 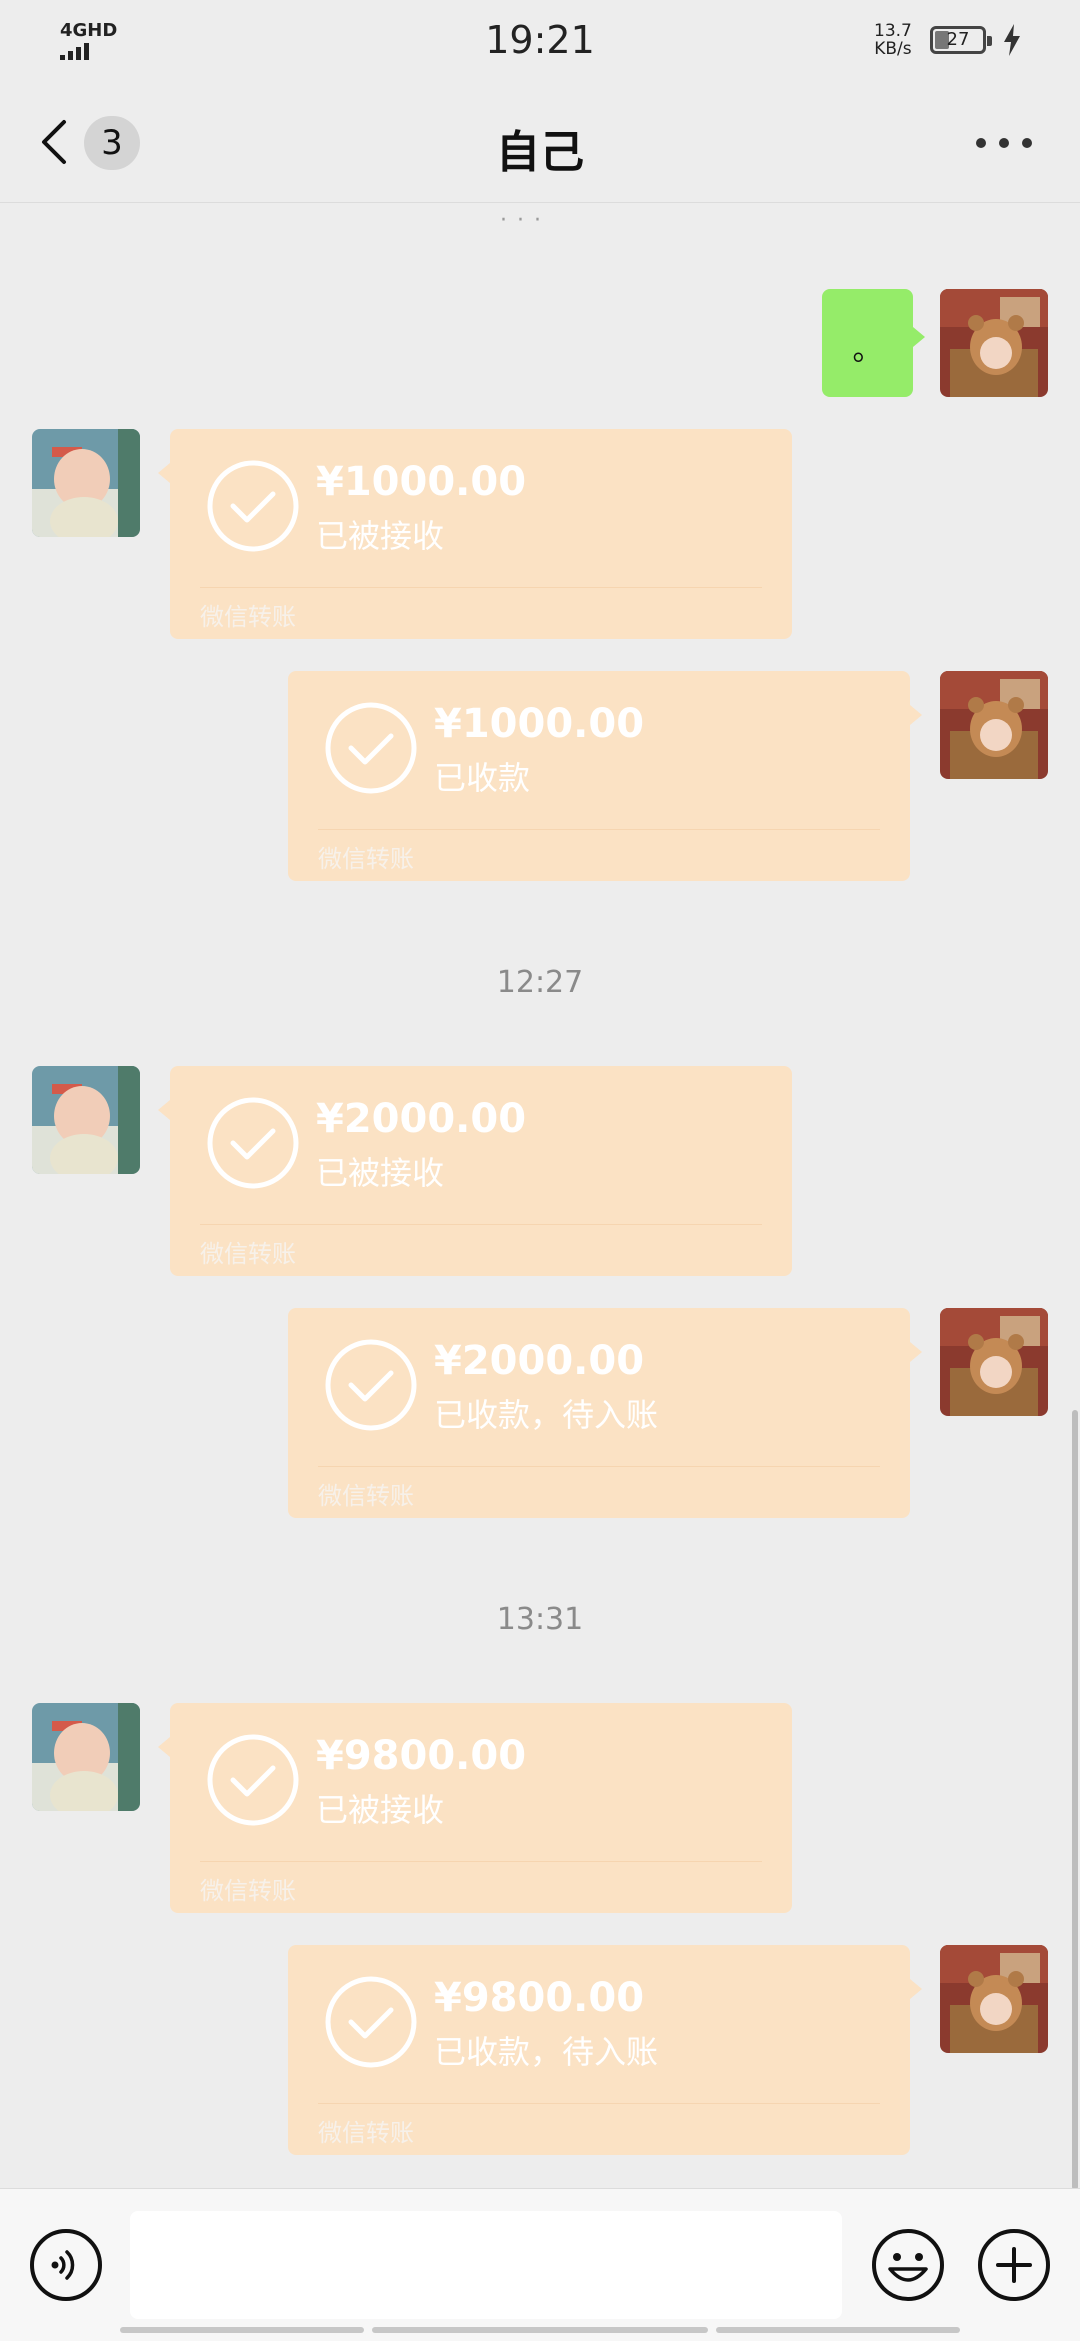 What do you see at coordinates (540, 152) in the screenshot?
I see `chat-title: 自己` at bounding box center [540, 152].